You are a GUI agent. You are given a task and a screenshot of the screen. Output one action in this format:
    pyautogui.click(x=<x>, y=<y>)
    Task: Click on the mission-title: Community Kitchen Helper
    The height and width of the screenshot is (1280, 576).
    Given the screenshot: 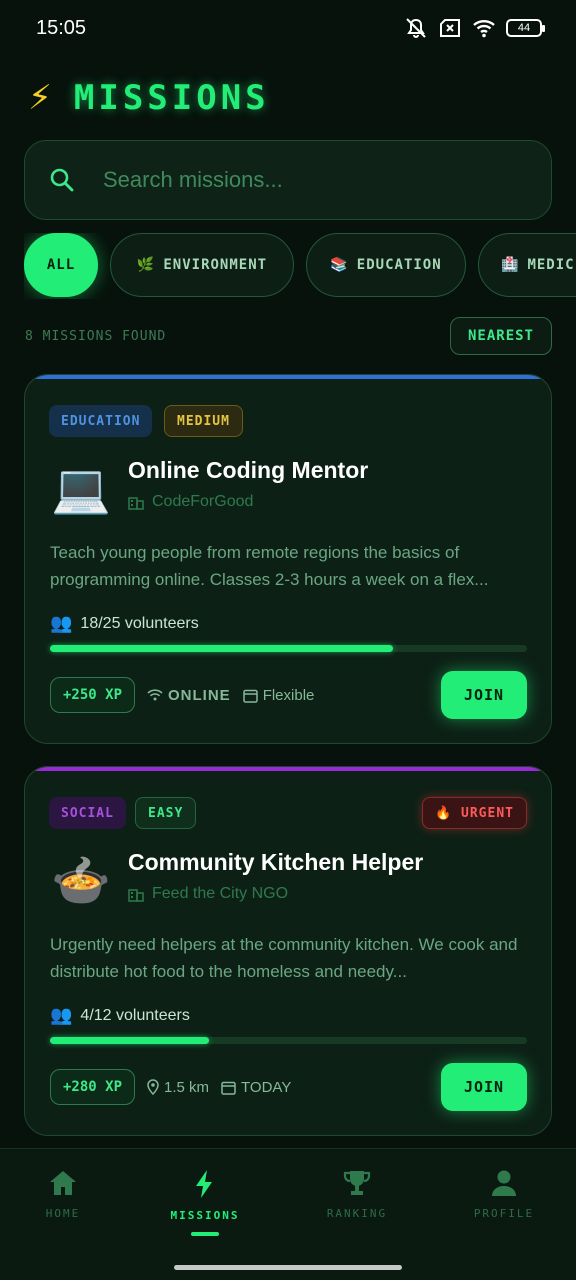 What is the action you would take?
    pyautogui.click(x=275, y=862)
    